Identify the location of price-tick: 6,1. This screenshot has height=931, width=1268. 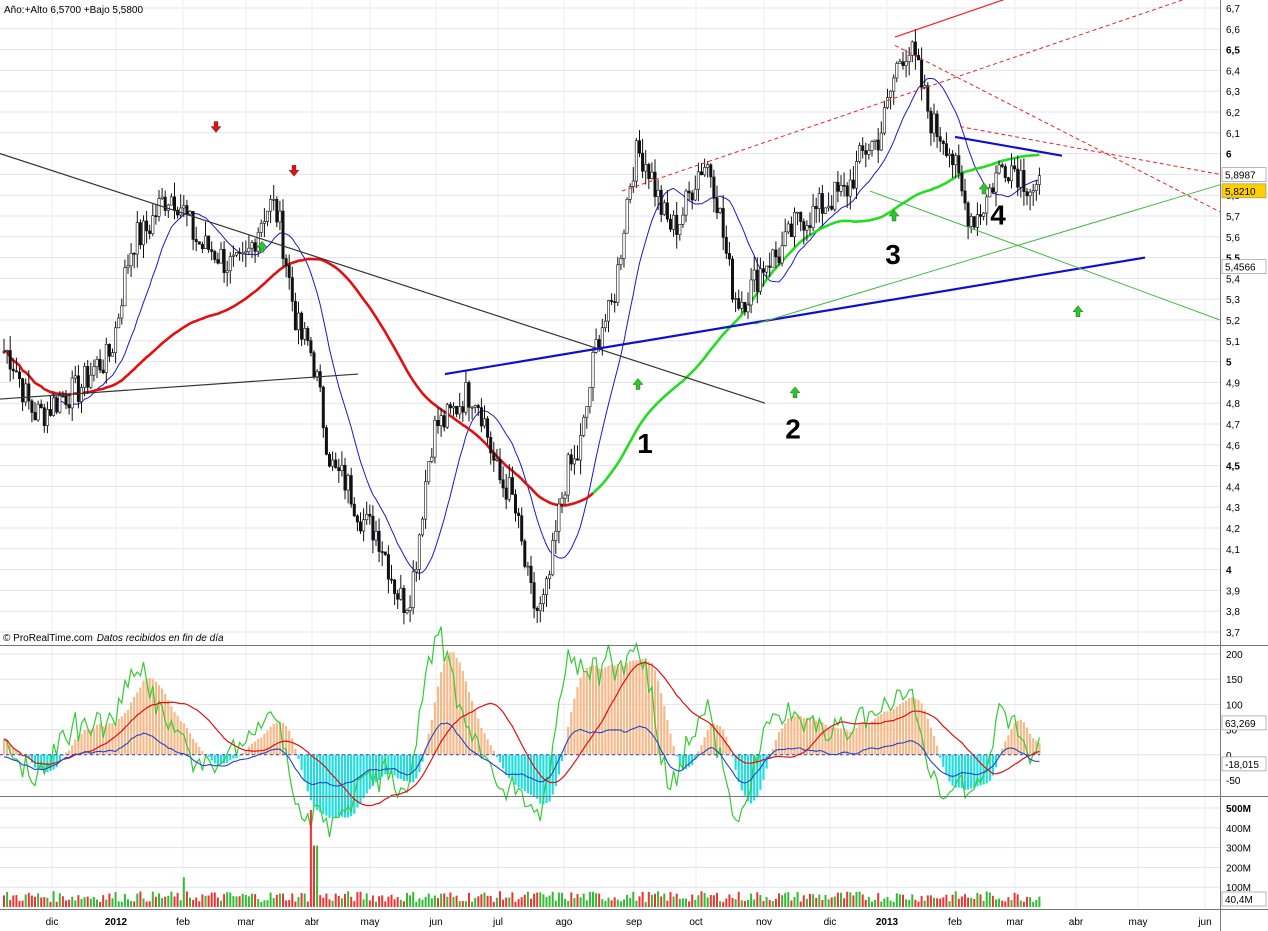
(1233, 134).